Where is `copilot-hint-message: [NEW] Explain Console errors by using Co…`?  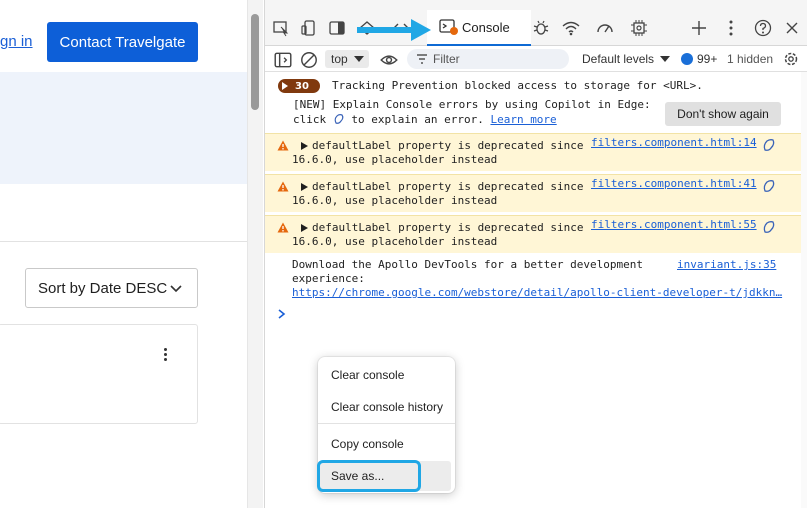 copilot-hint-message: [NEW] Explain Console errors by using Co… is located at coordinates (535, 115).